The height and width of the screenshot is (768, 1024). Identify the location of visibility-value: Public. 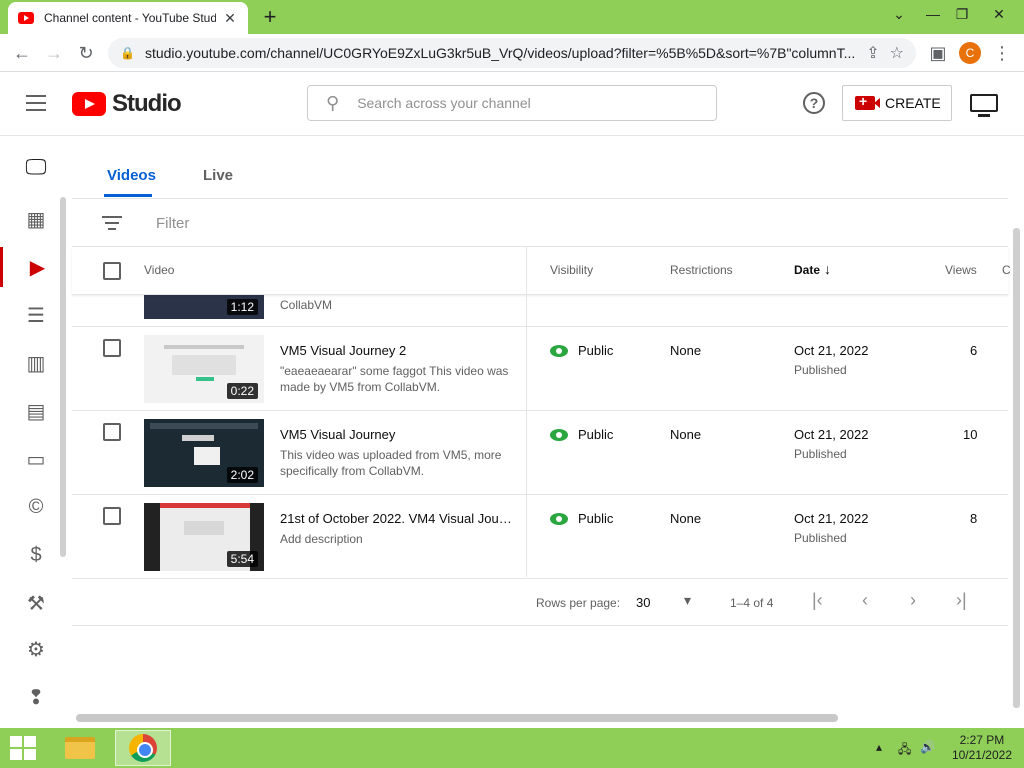
(596, 434).